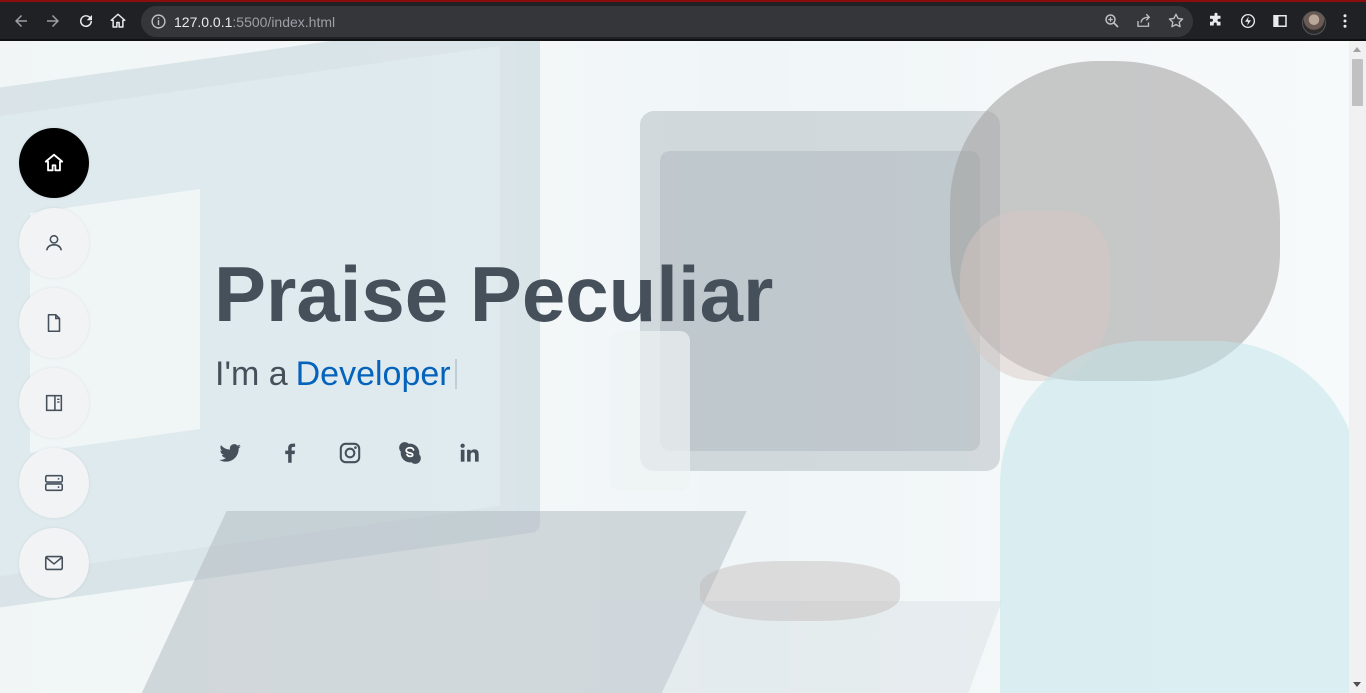 This screenshot has height=693, width=1366. I want to click on kebab-menu-icon, so click(1345, 21).